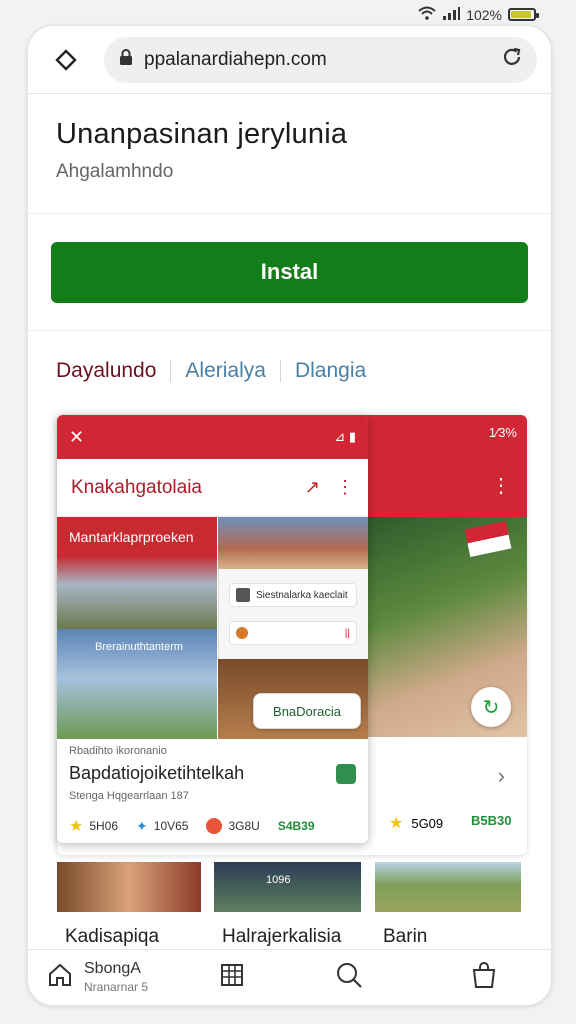  I want to click on mini-row: ||, so click(293, 633).